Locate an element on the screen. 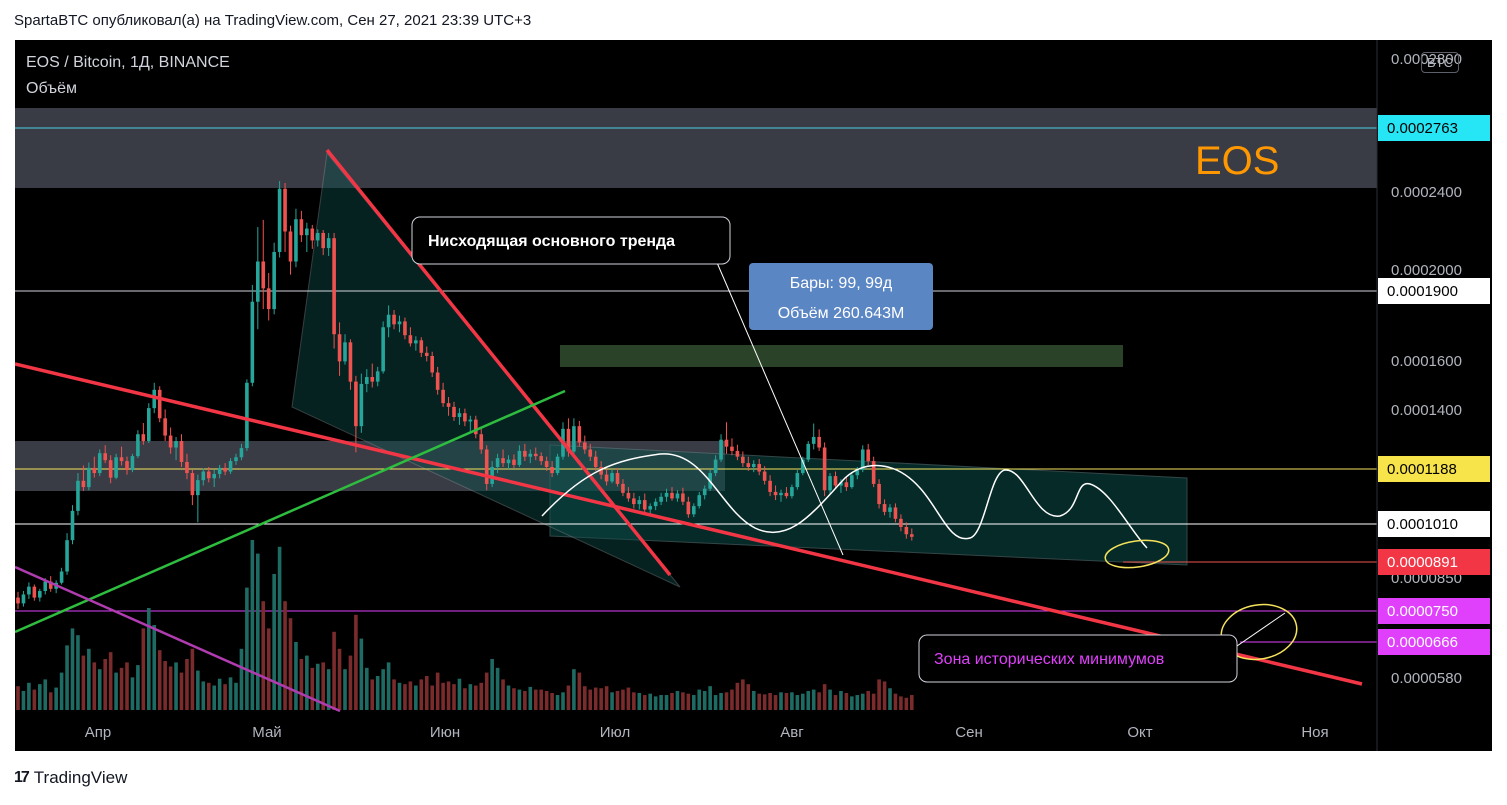  time-axis-tick: Июн is located at coordinates (445, 732).